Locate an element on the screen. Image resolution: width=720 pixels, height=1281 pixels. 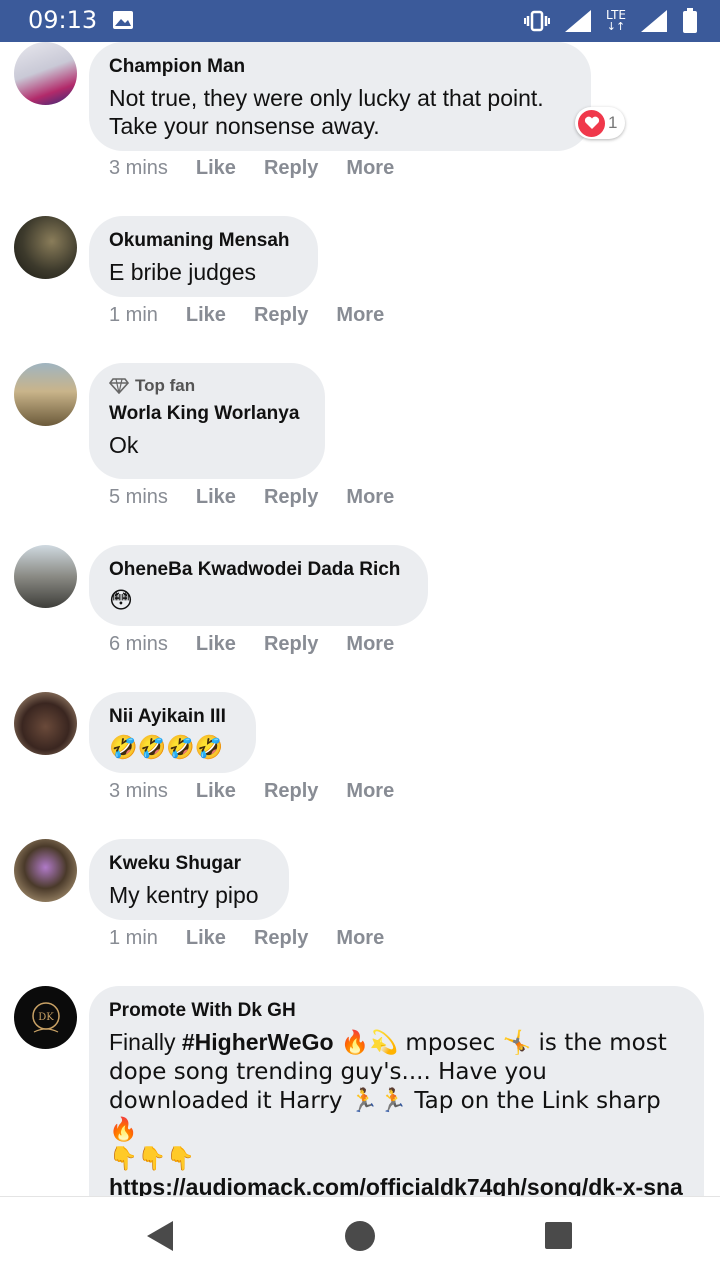
top-fan-badge: Top fan is located at coordinates (207, 386).